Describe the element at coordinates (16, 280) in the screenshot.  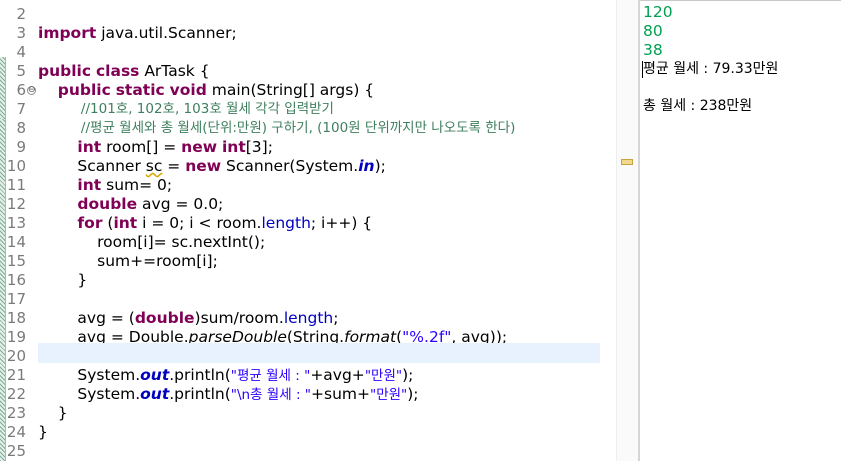
I see `line-number: 16` at that location.